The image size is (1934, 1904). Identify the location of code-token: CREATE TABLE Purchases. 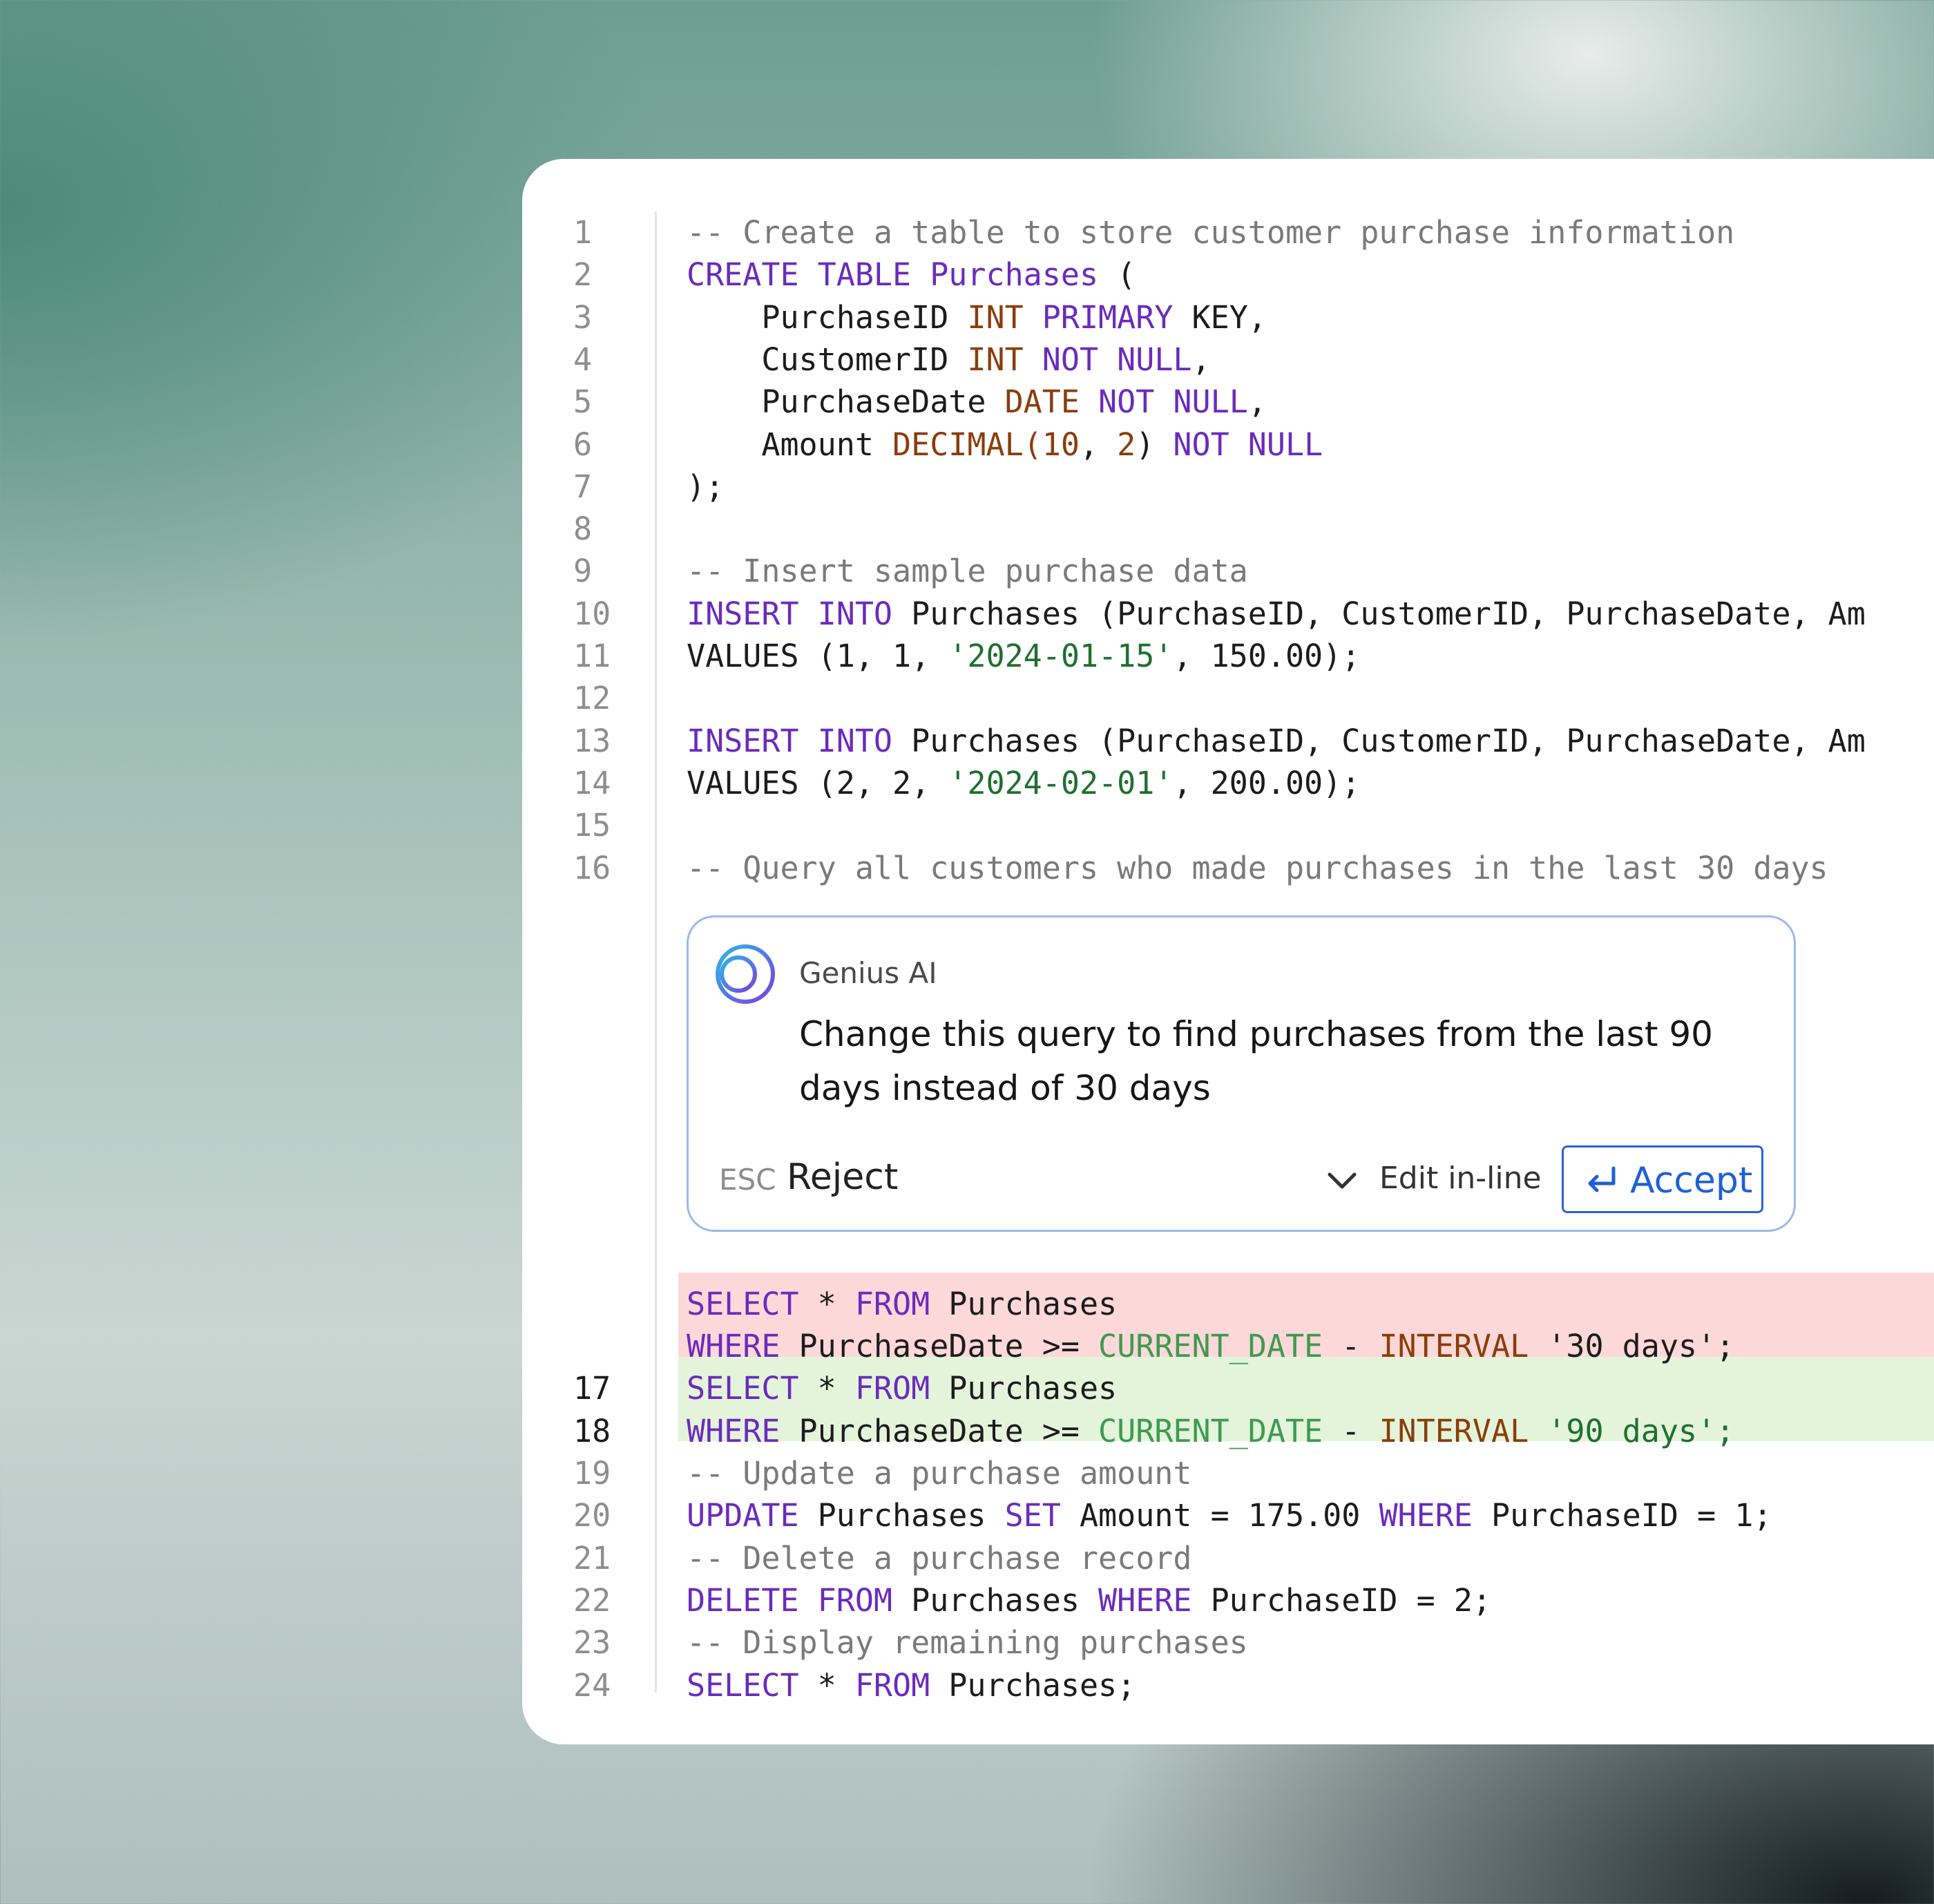
(893, 275).